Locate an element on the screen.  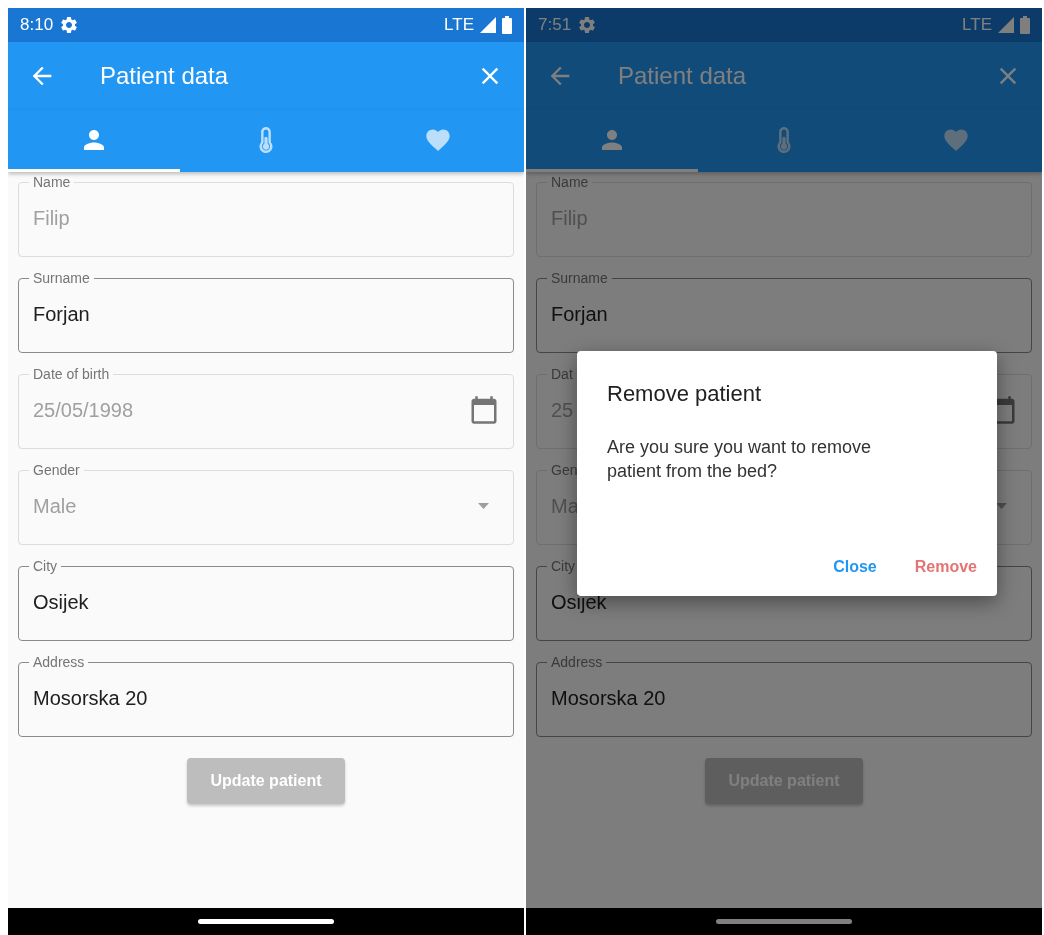
field-label: Gender is located at coordinates (56, 470).